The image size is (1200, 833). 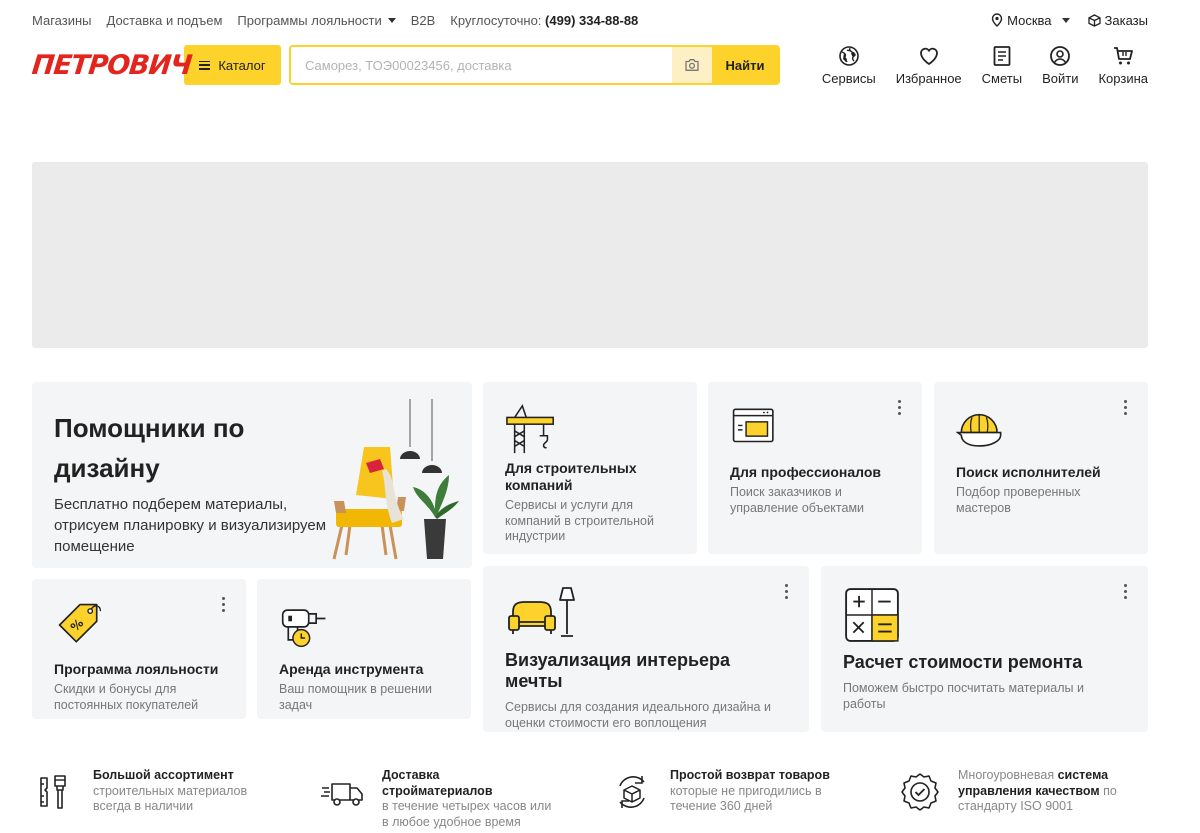 What do you see at coordinates (805, 472) in the screenshot?
I see `professionals-card-title: Для профессионалов` at bounding box center [805, 472].